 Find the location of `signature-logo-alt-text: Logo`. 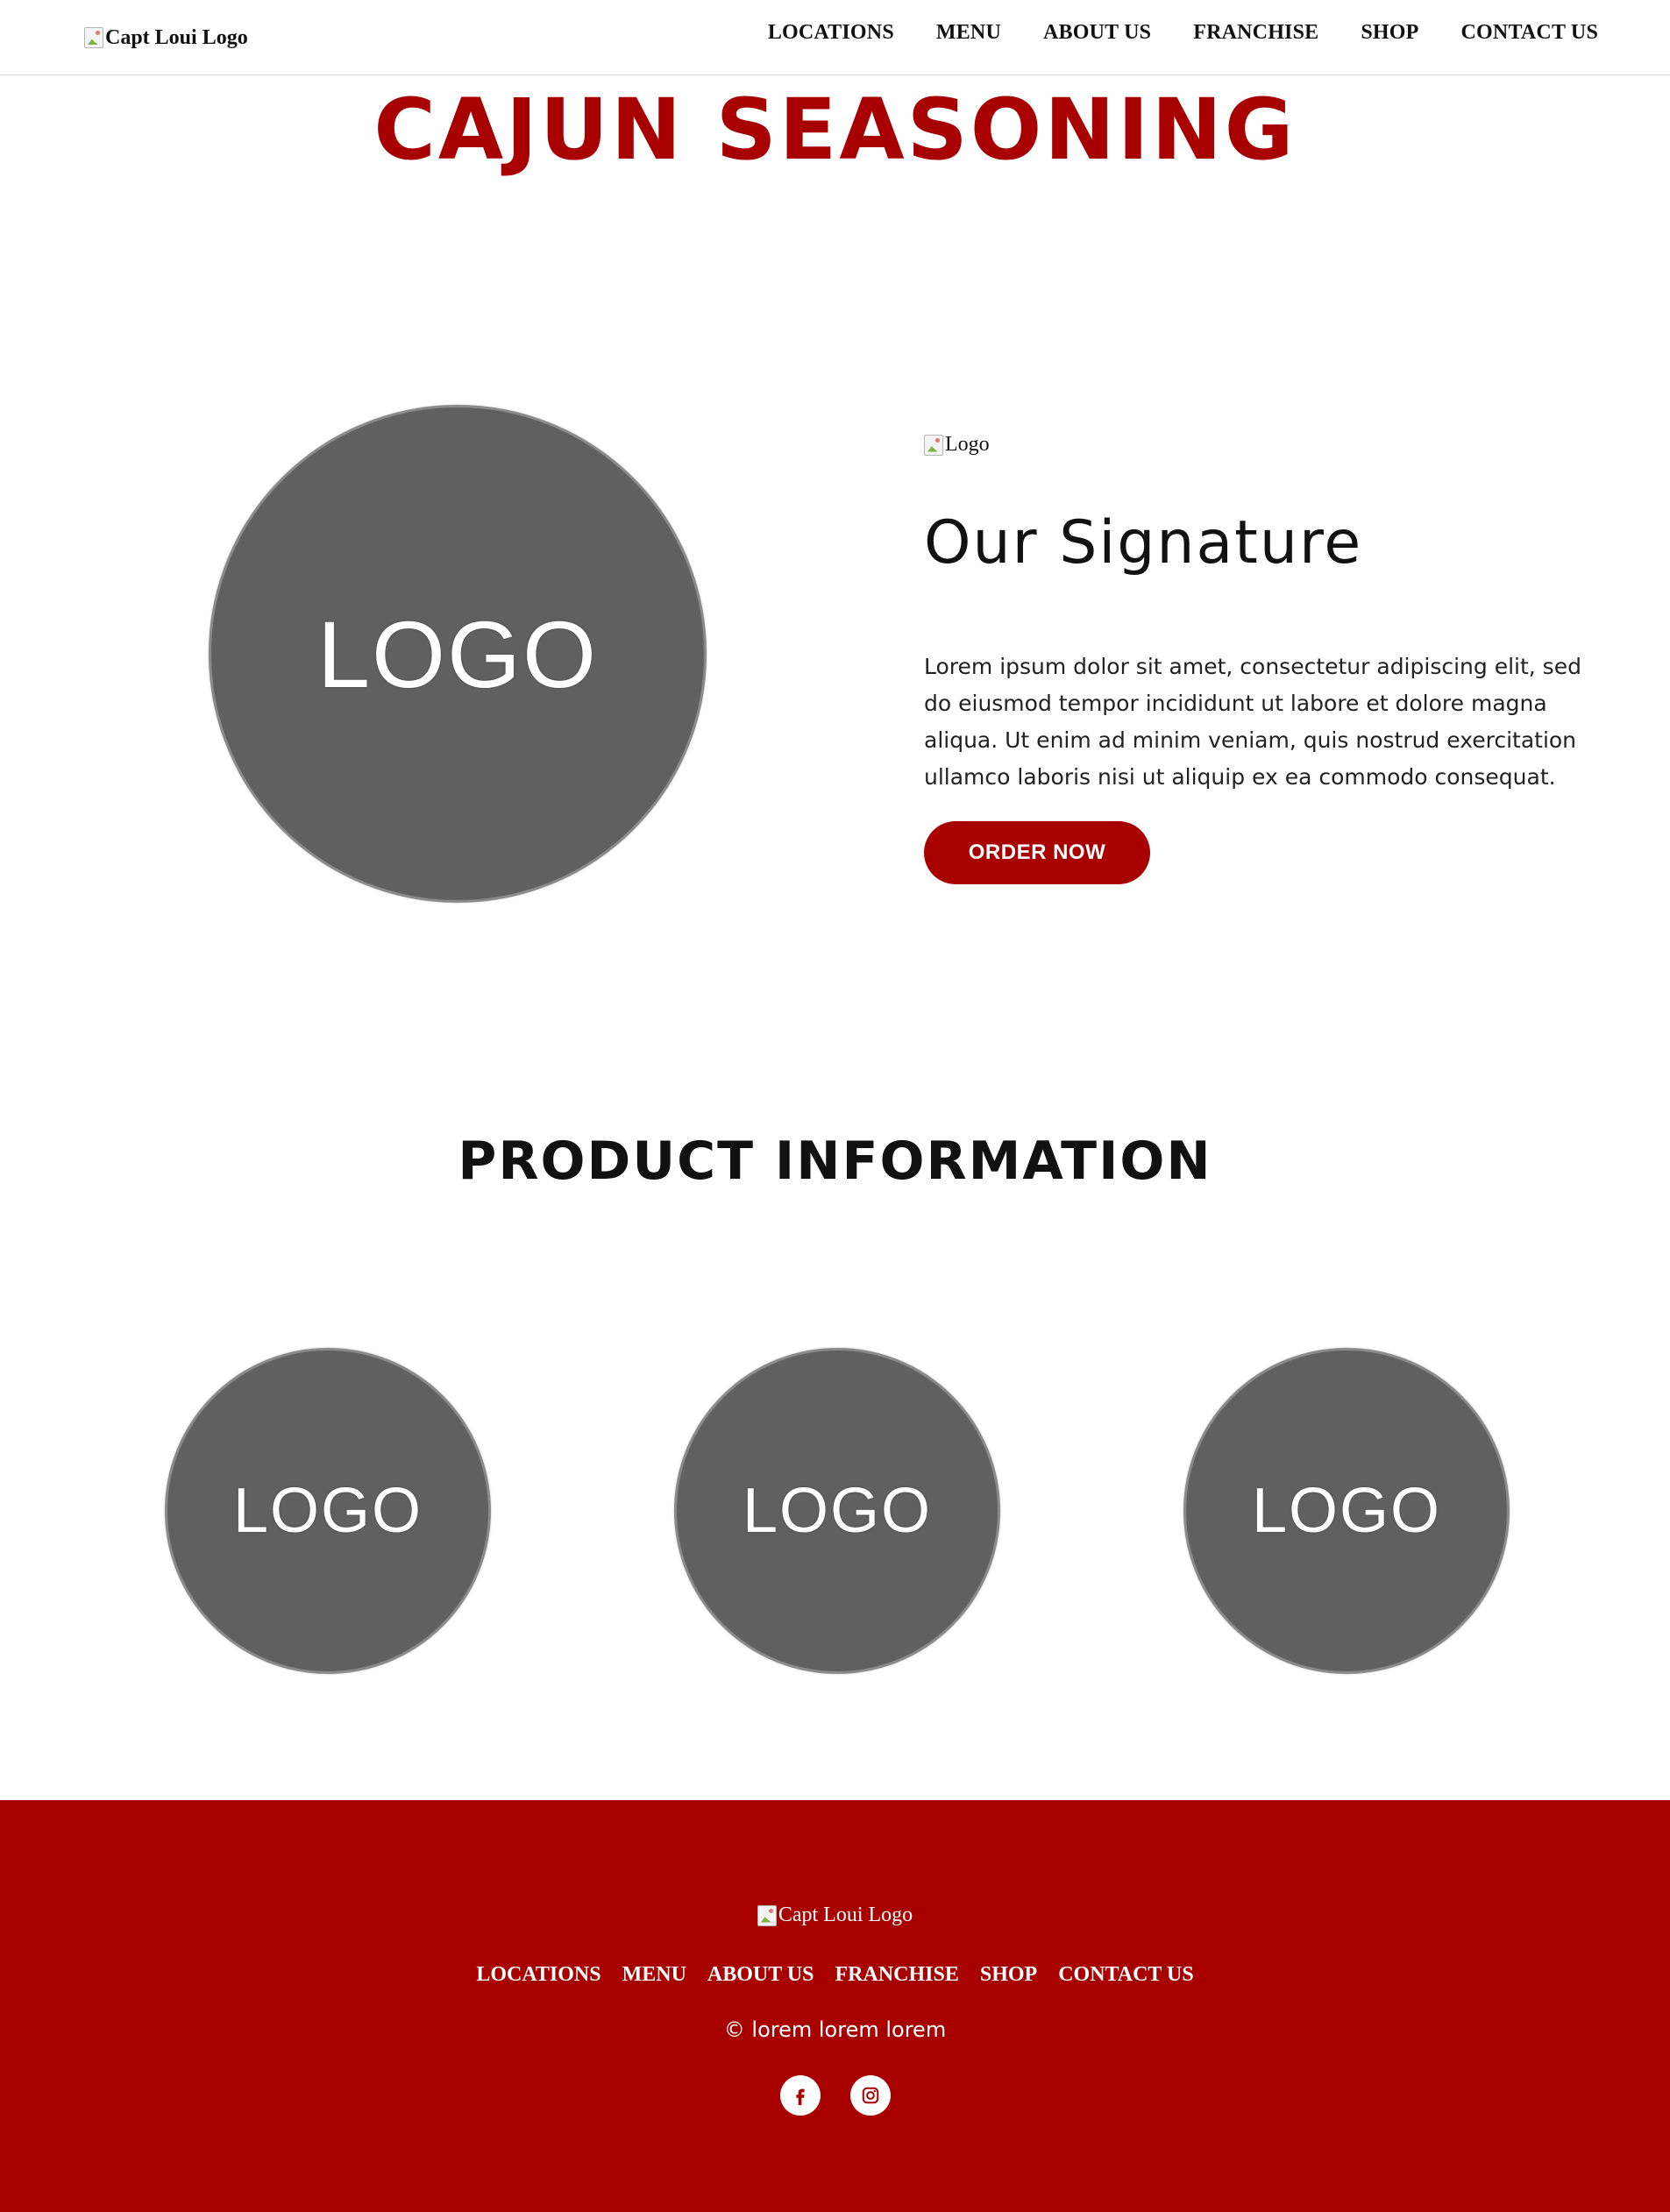

signature-logo-alt-text: Logo is located at coordinates (967, 444).